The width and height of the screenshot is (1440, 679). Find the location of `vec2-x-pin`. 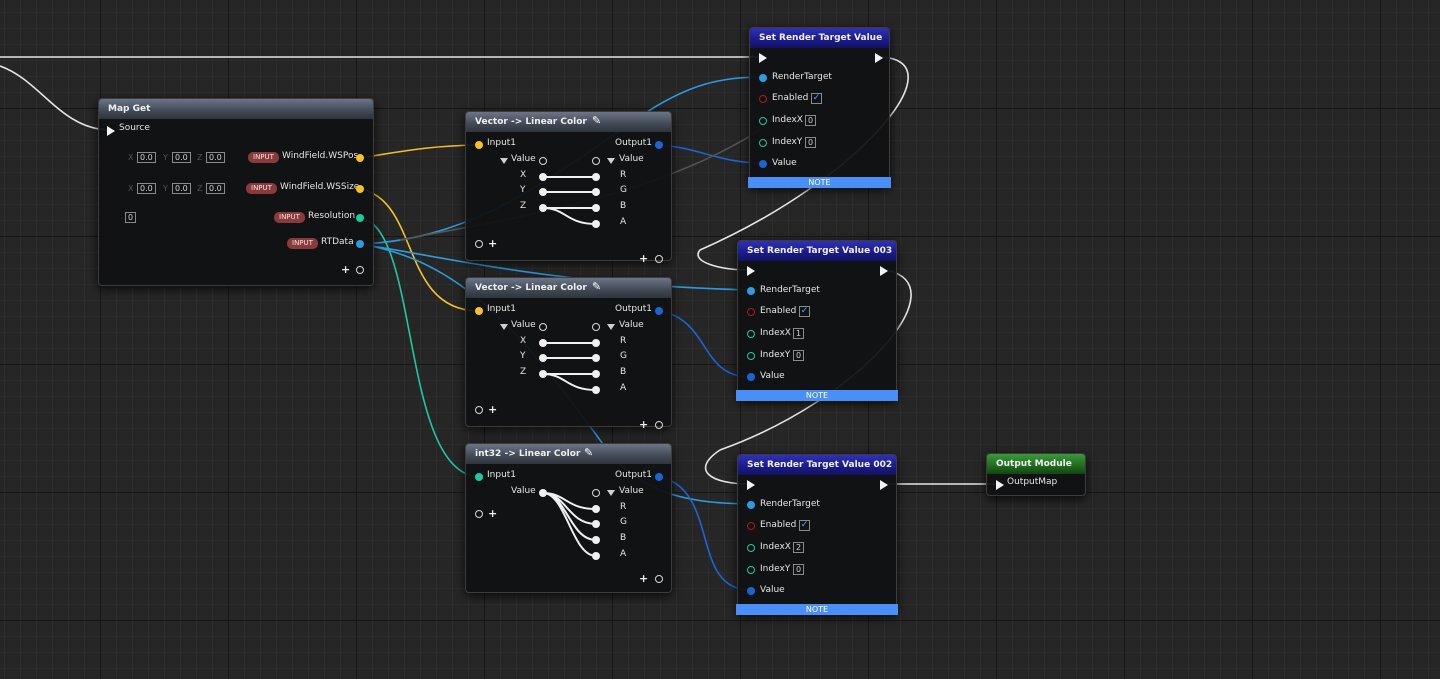

vec2-x-pin is located at coordinates (543, 343).